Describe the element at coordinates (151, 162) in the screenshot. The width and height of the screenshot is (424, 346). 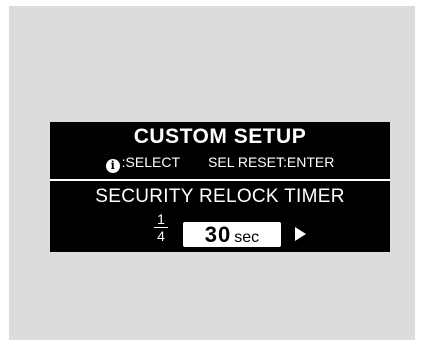
I see `select-hint: :SELECT` at that location.